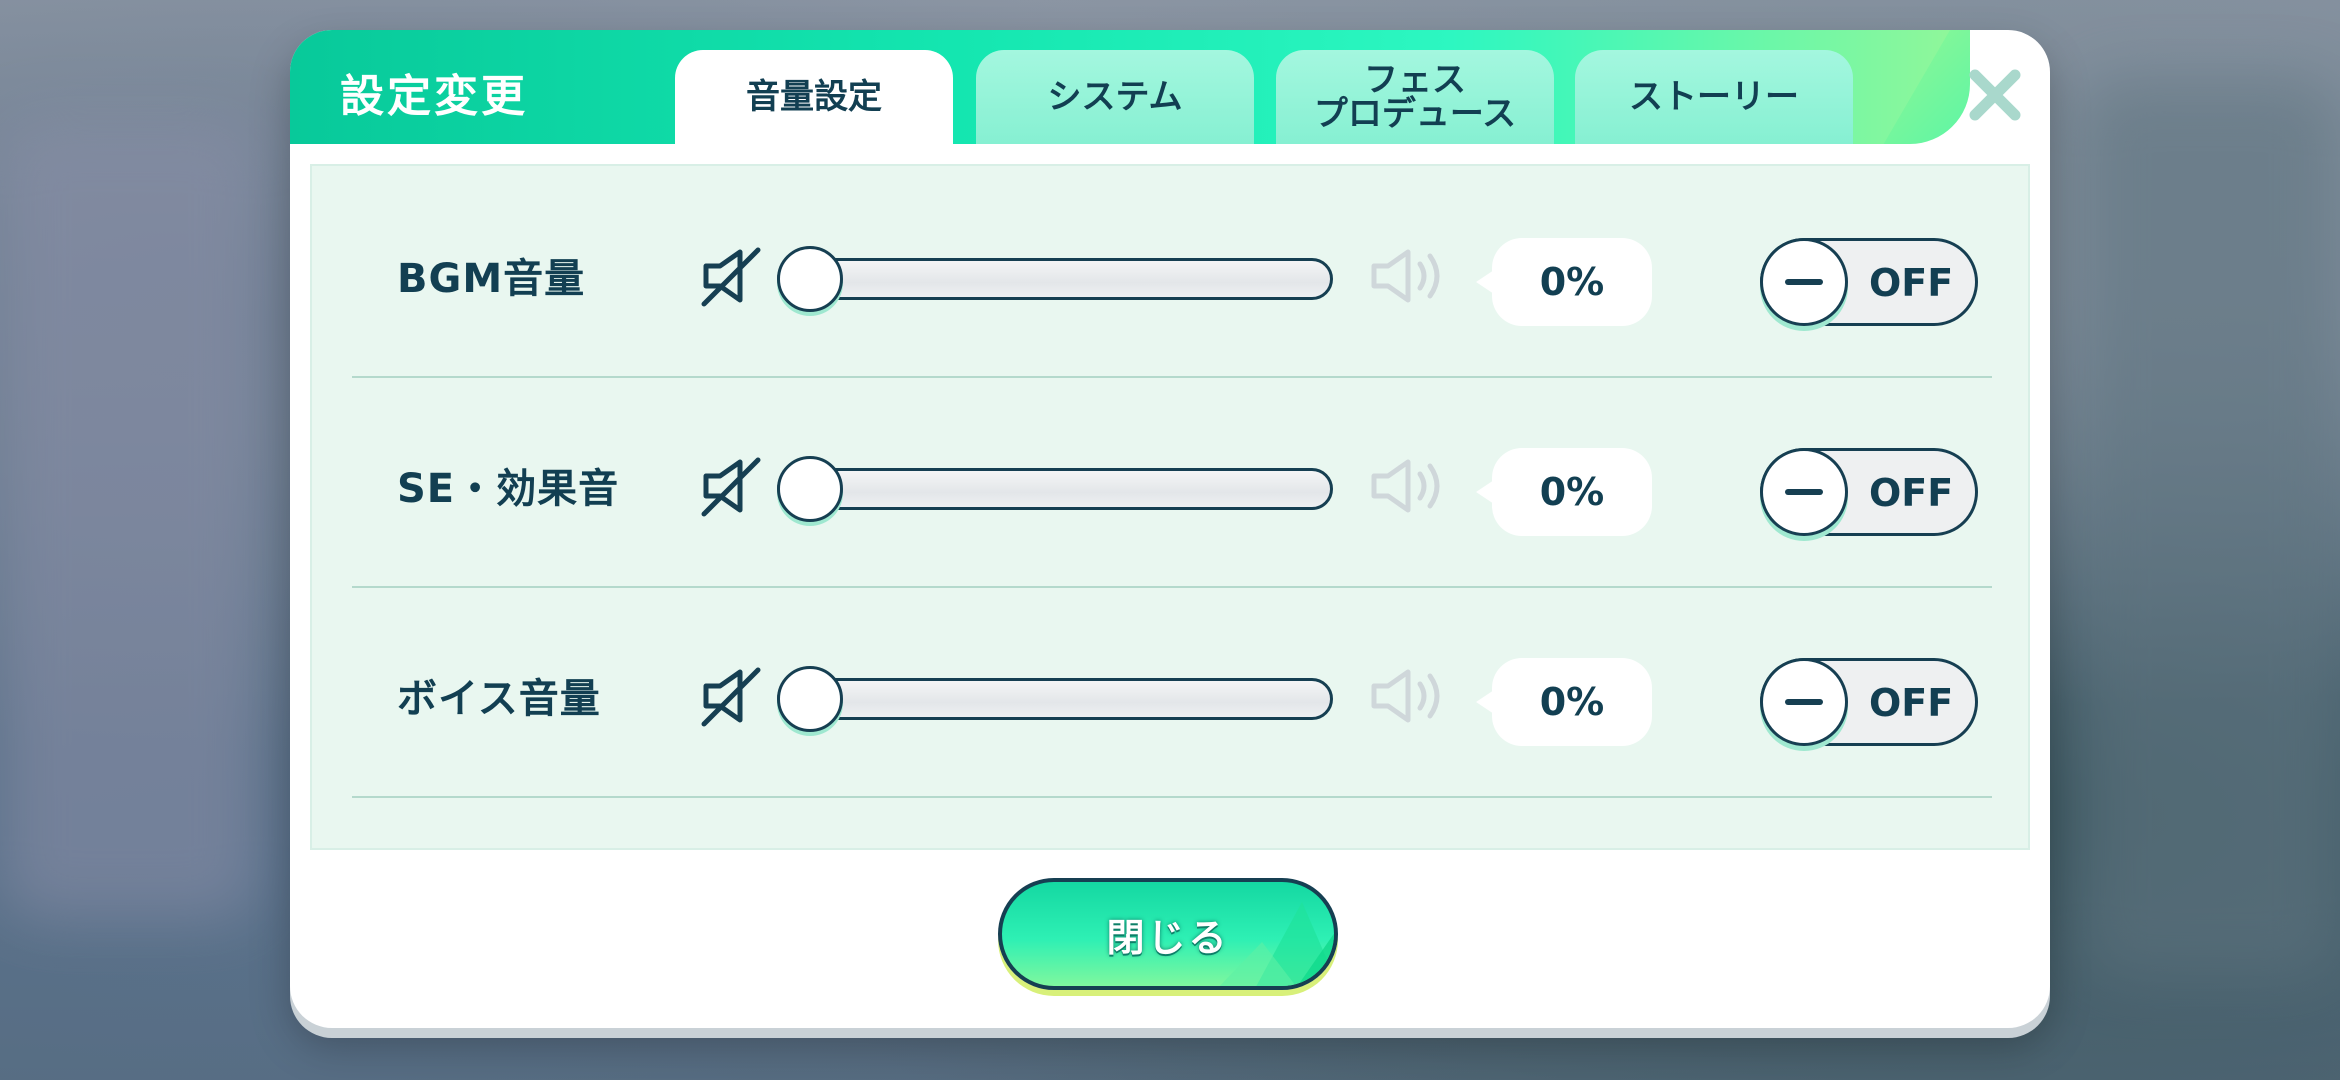 This screenshot has height=1080, width=2340. I want to click on tab-label: システム, so click(1115, 97).